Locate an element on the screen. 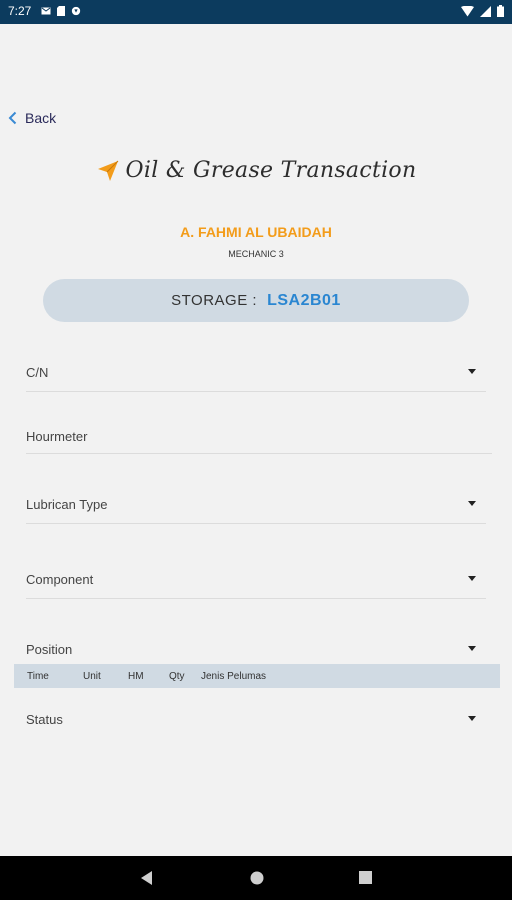 The height and width of the screenshot is (900, 512). battery-icon is located at coordinates (500, 11).